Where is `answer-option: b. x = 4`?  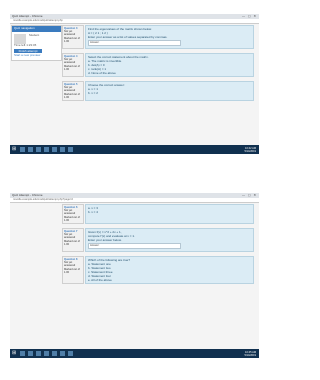
answer-option: b. x = 4 is located at coordinates (169, 212).